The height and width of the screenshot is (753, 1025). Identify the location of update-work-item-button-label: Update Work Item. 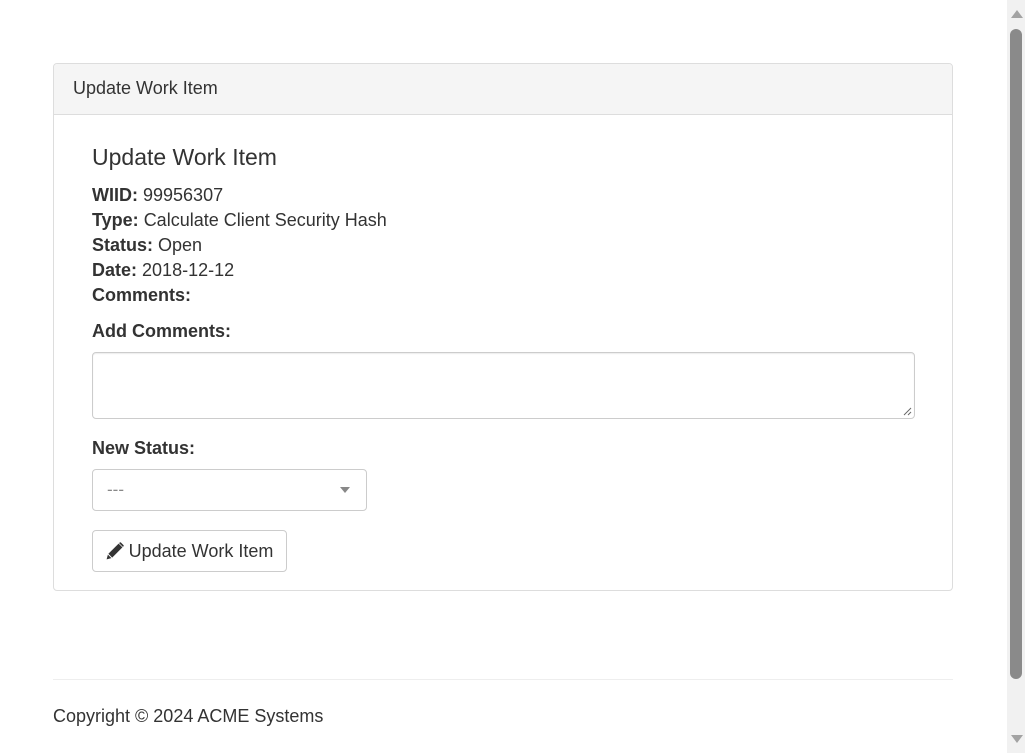
(201, 550).